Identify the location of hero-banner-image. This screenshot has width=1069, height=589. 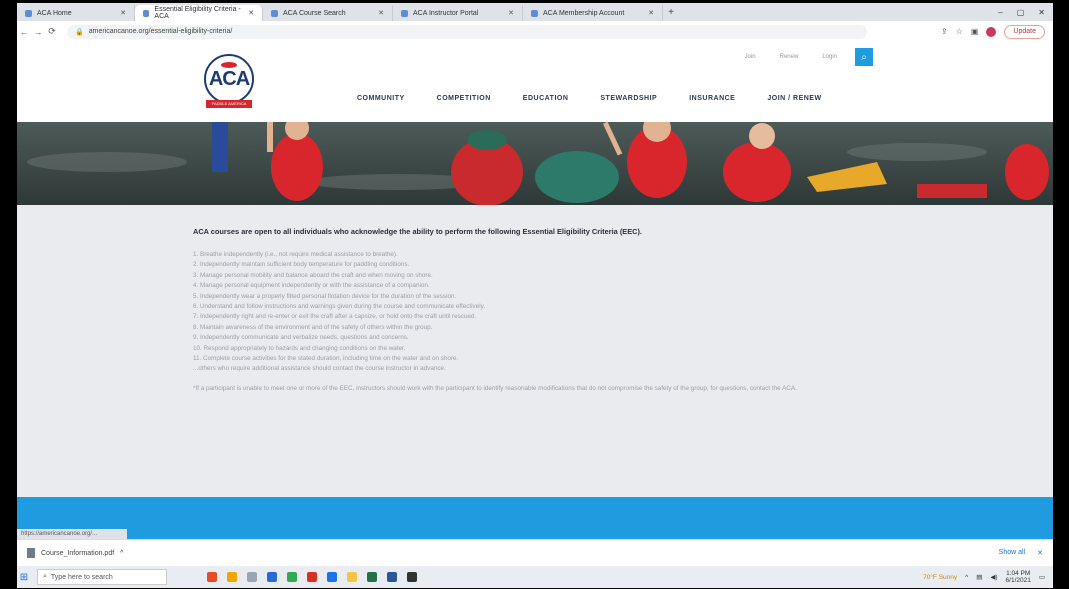
(535, 163).